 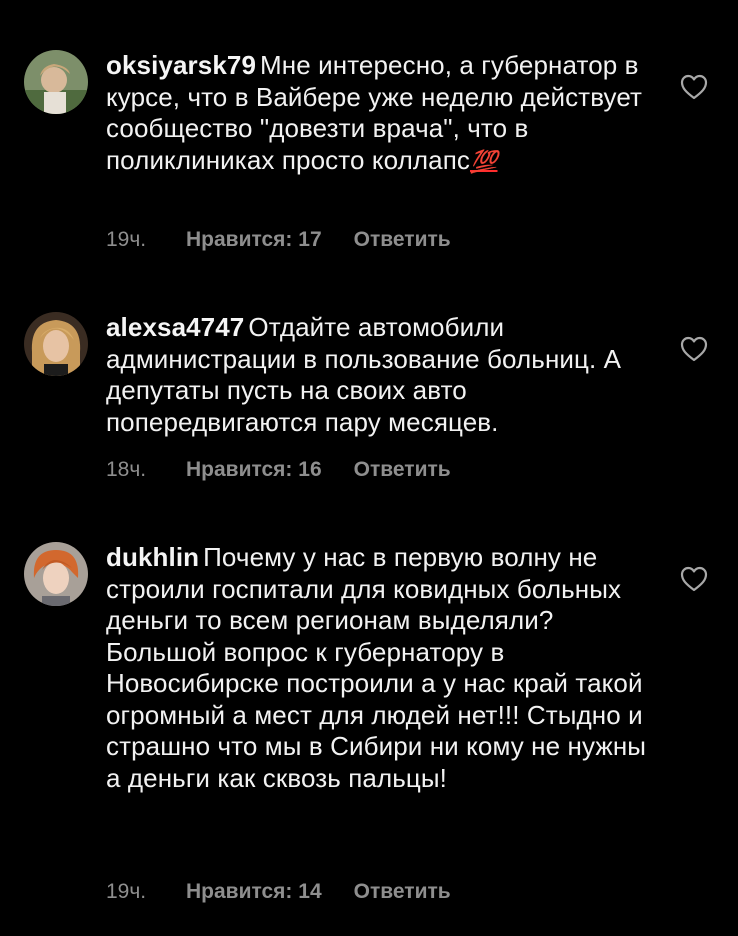 I want to click on comment-username: dukhlin, so click(x=152, y=557).